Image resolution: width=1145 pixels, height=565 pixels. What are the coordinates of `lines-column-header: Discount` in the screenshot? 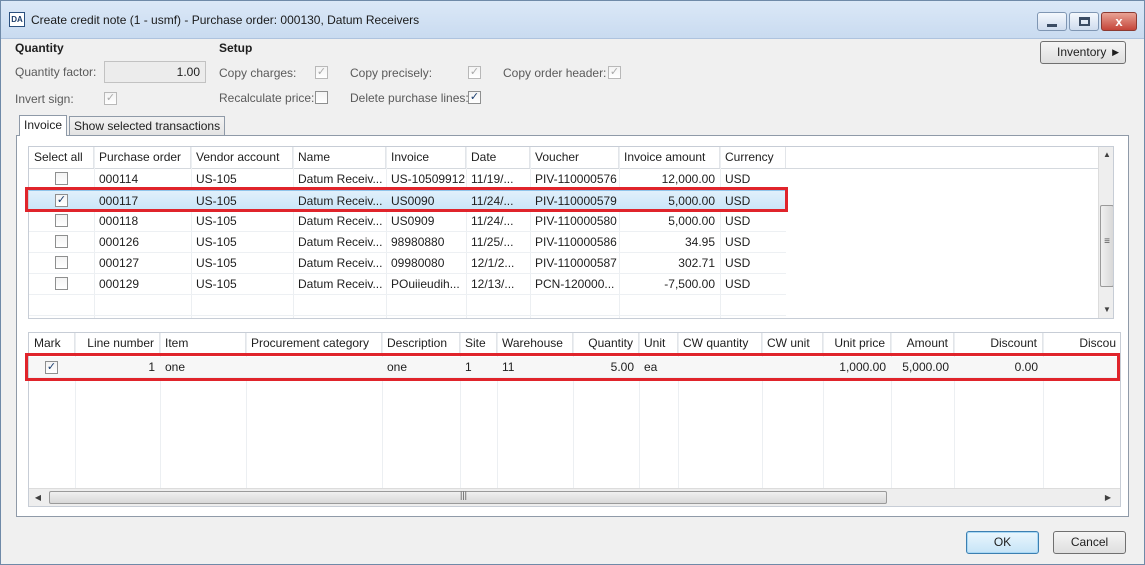 It's located at (998, 343).